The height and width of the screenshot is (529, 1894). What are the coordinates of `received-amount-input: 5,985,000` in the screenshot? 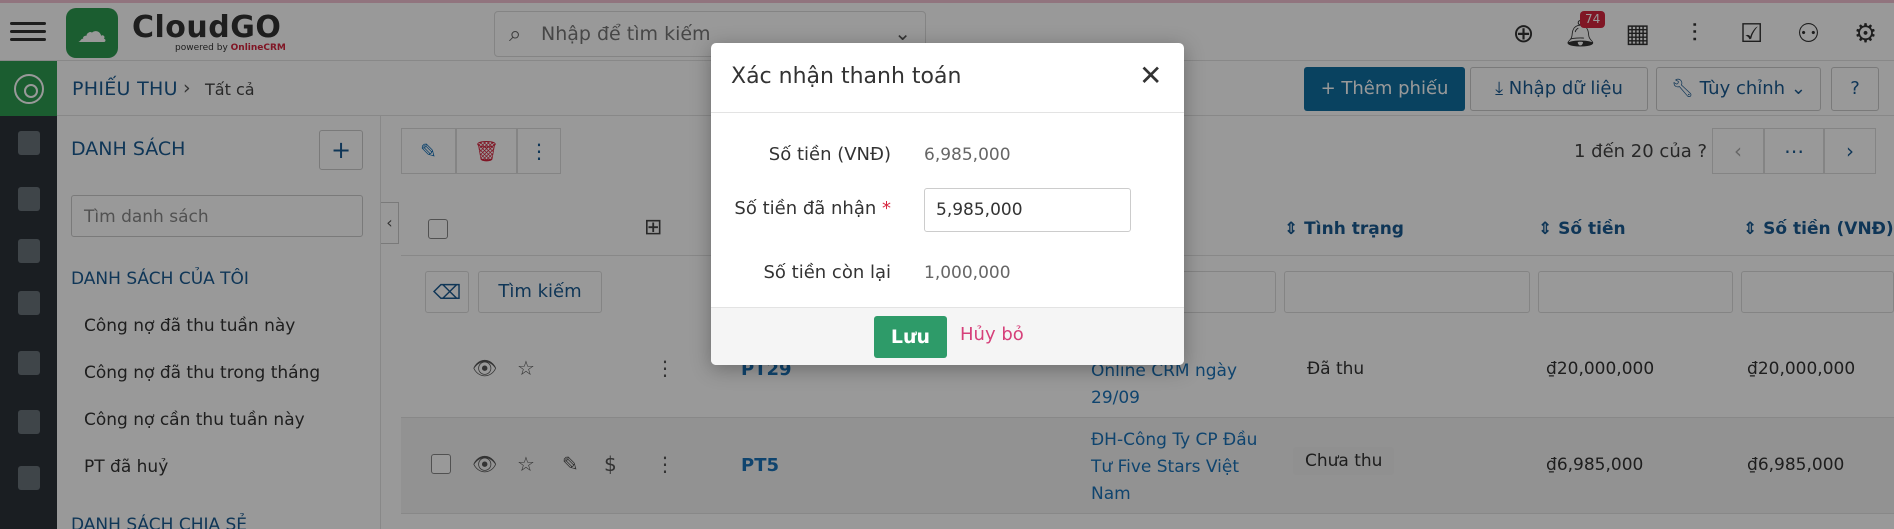 It's located at (1027, 210).